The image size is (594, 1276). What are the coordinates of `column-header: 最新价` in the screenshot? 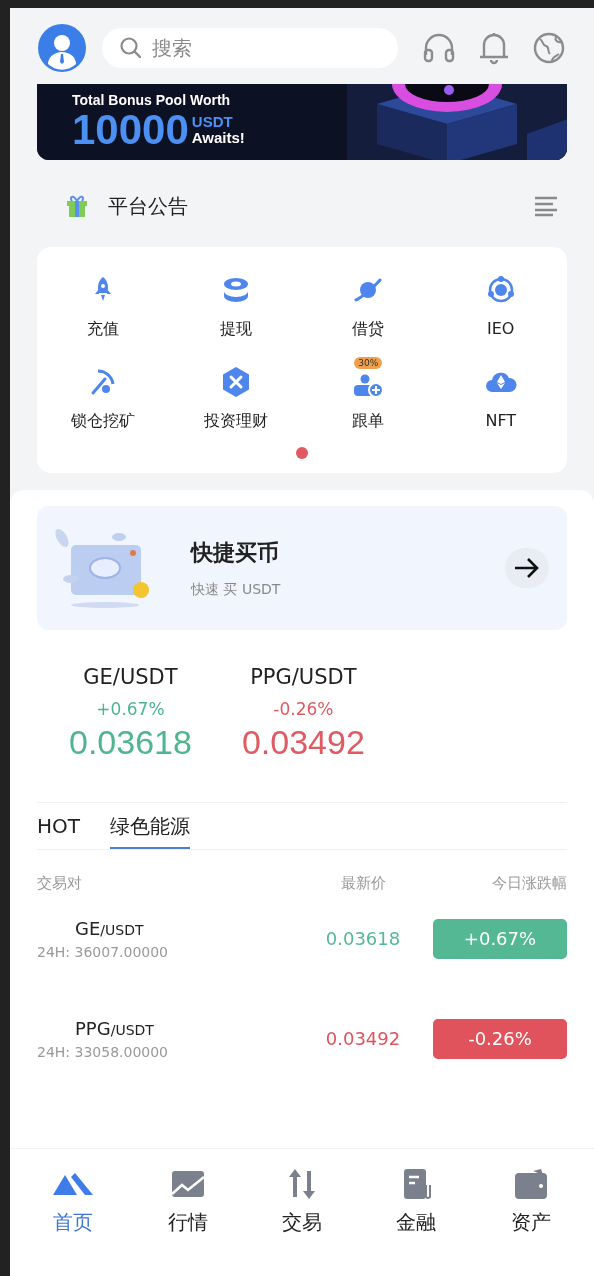 It's located at (363, 883).